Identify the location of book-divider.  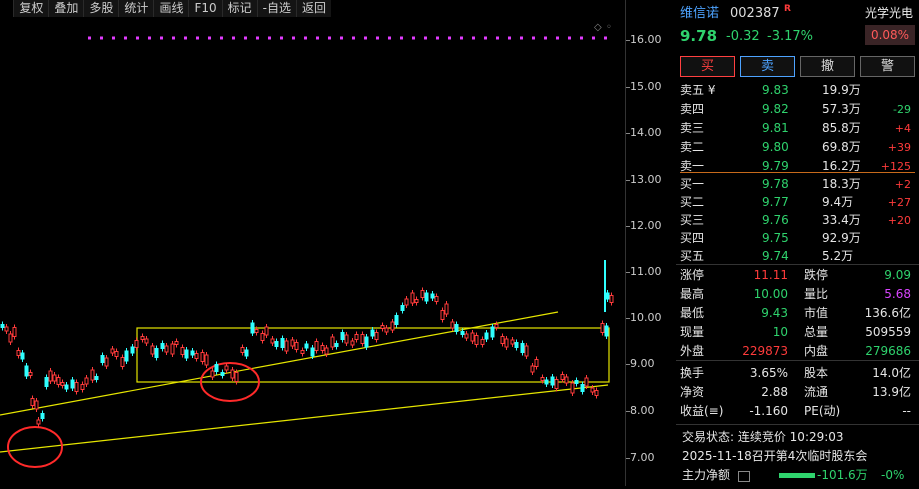
(797, 172).